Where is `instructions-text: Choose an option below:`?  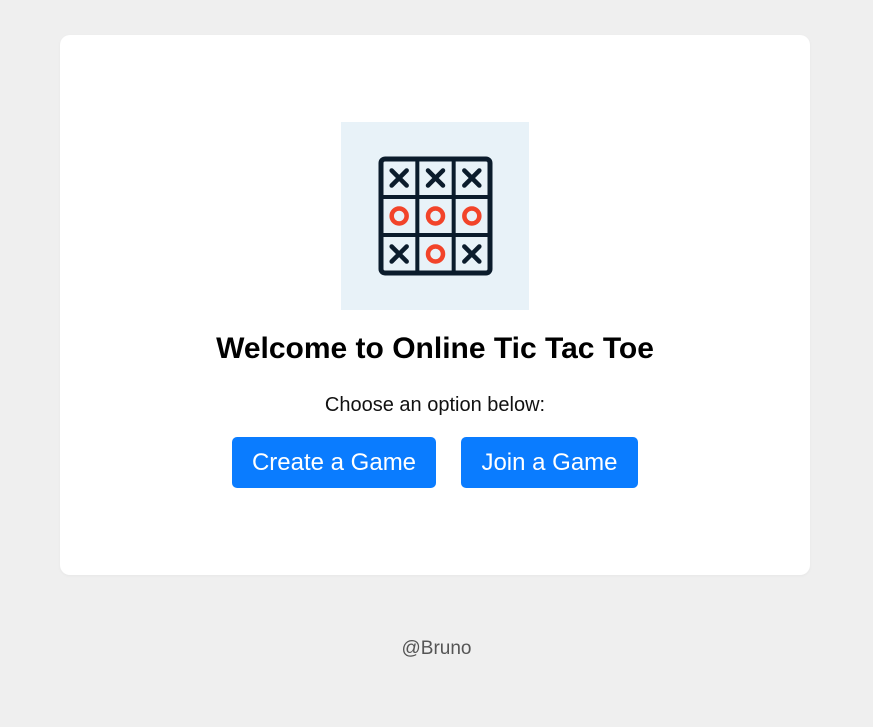
instructions-text: Choose an option below: is located at coordinates (435, 405).